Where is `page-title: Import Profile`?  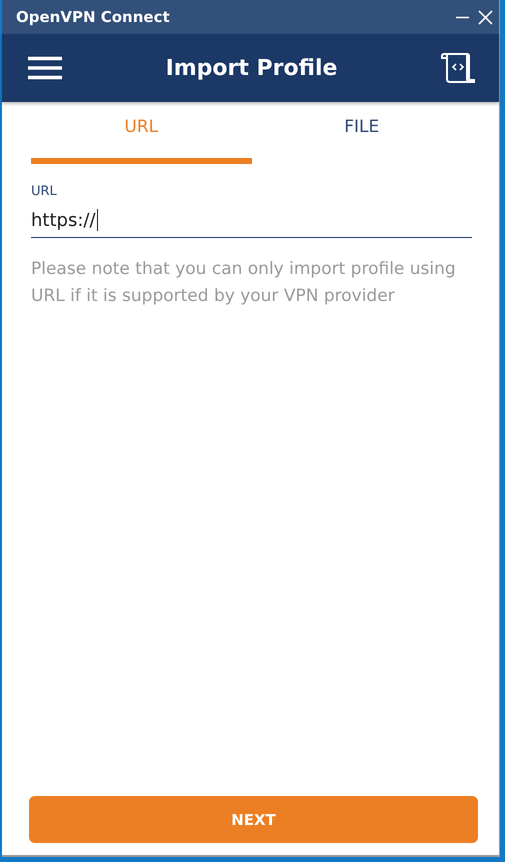
page-title: Import Profile is located at coordinates (252, 68).